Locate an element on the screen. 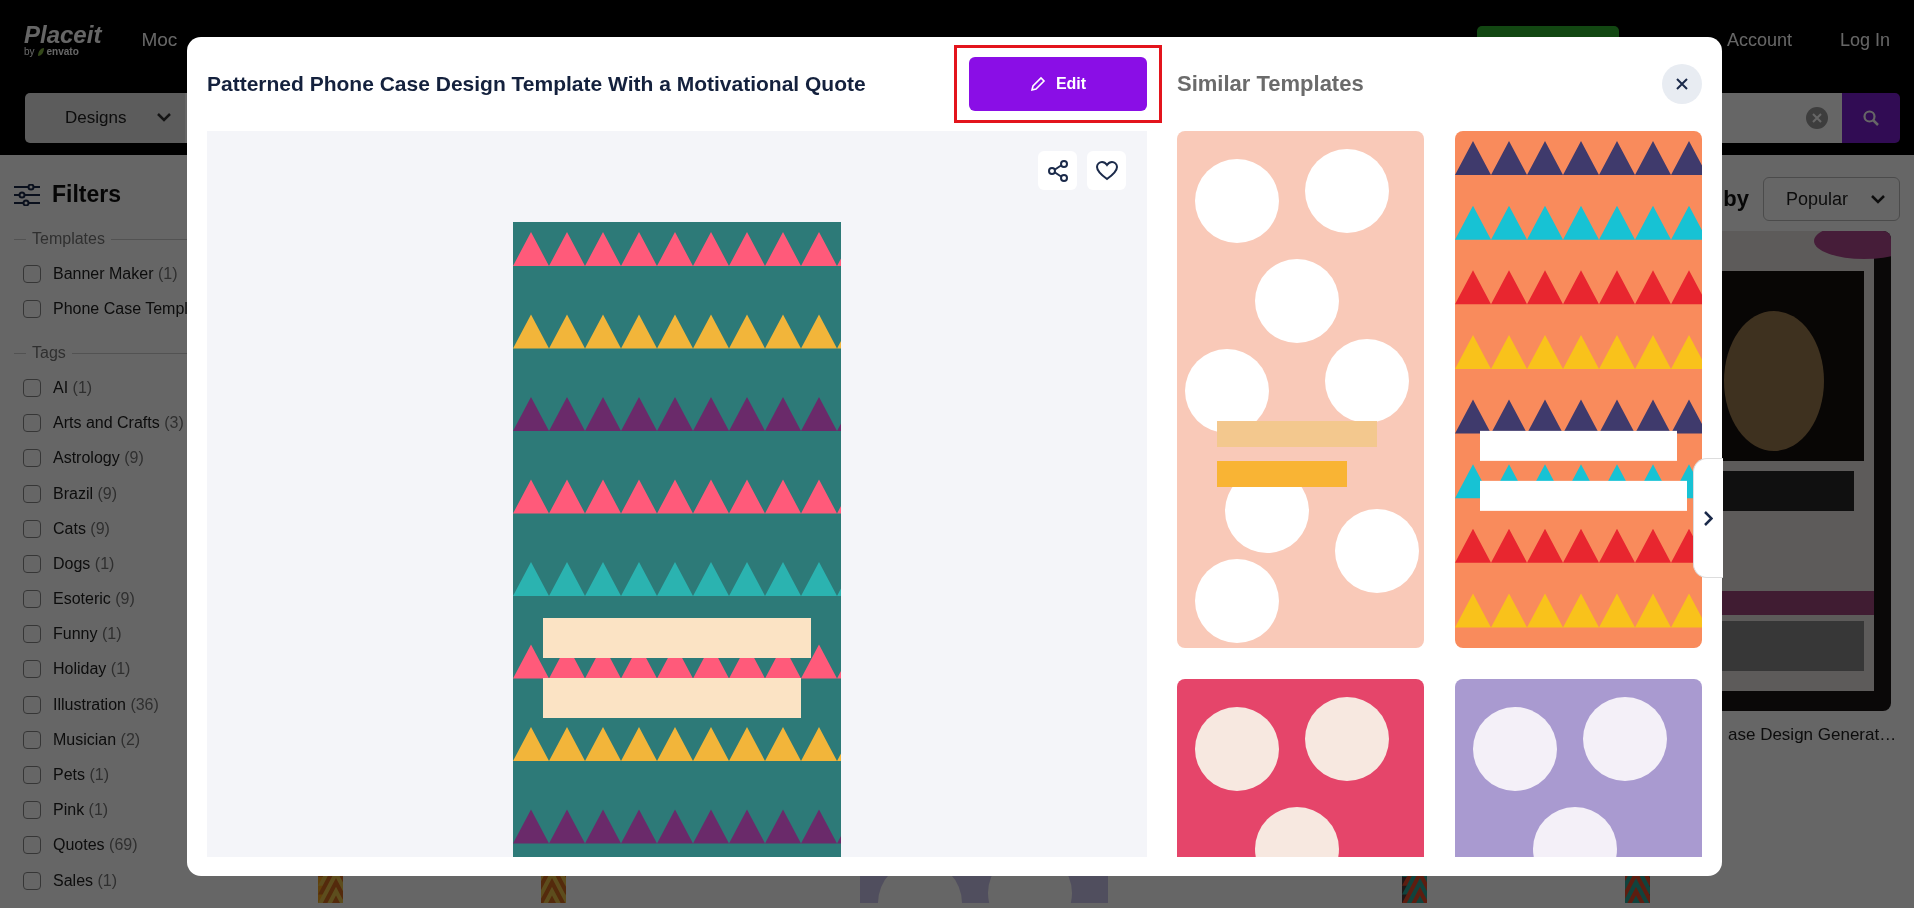 This screenshot has width=1914, height=908. heart-icon is located at coordinates (1106, 170).